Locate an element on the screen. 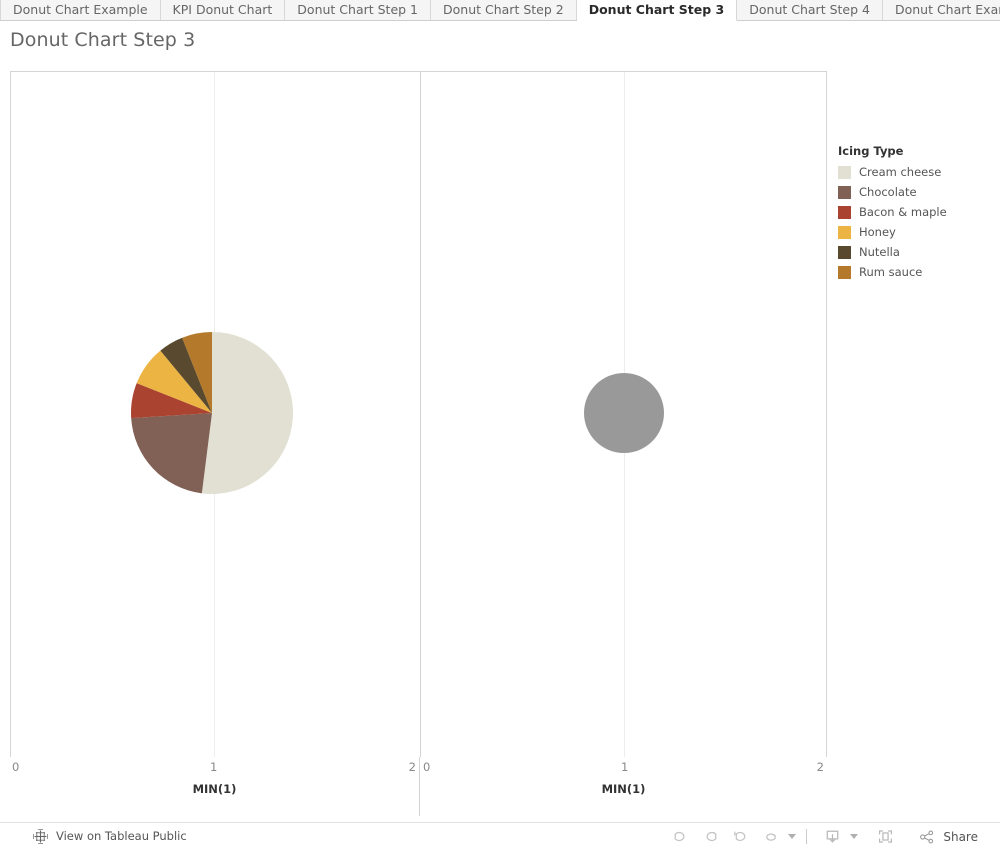 The width and height of the screenshot is (1000, 850). circle-mark is located at coordinates (624, 413).